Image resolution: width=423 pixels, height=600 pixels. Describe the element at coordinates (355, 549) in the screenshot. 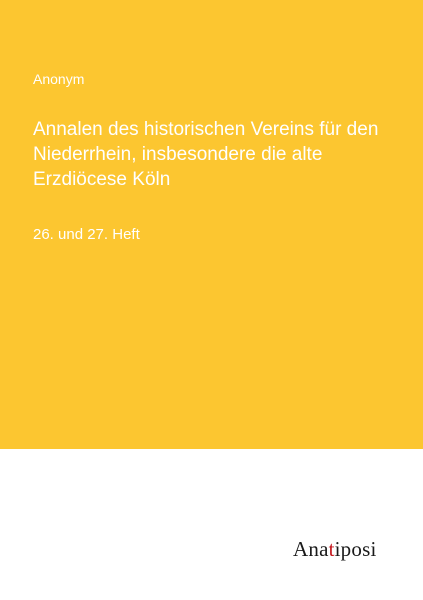

I see `publisher-logo-part-3: iposi` at that location.